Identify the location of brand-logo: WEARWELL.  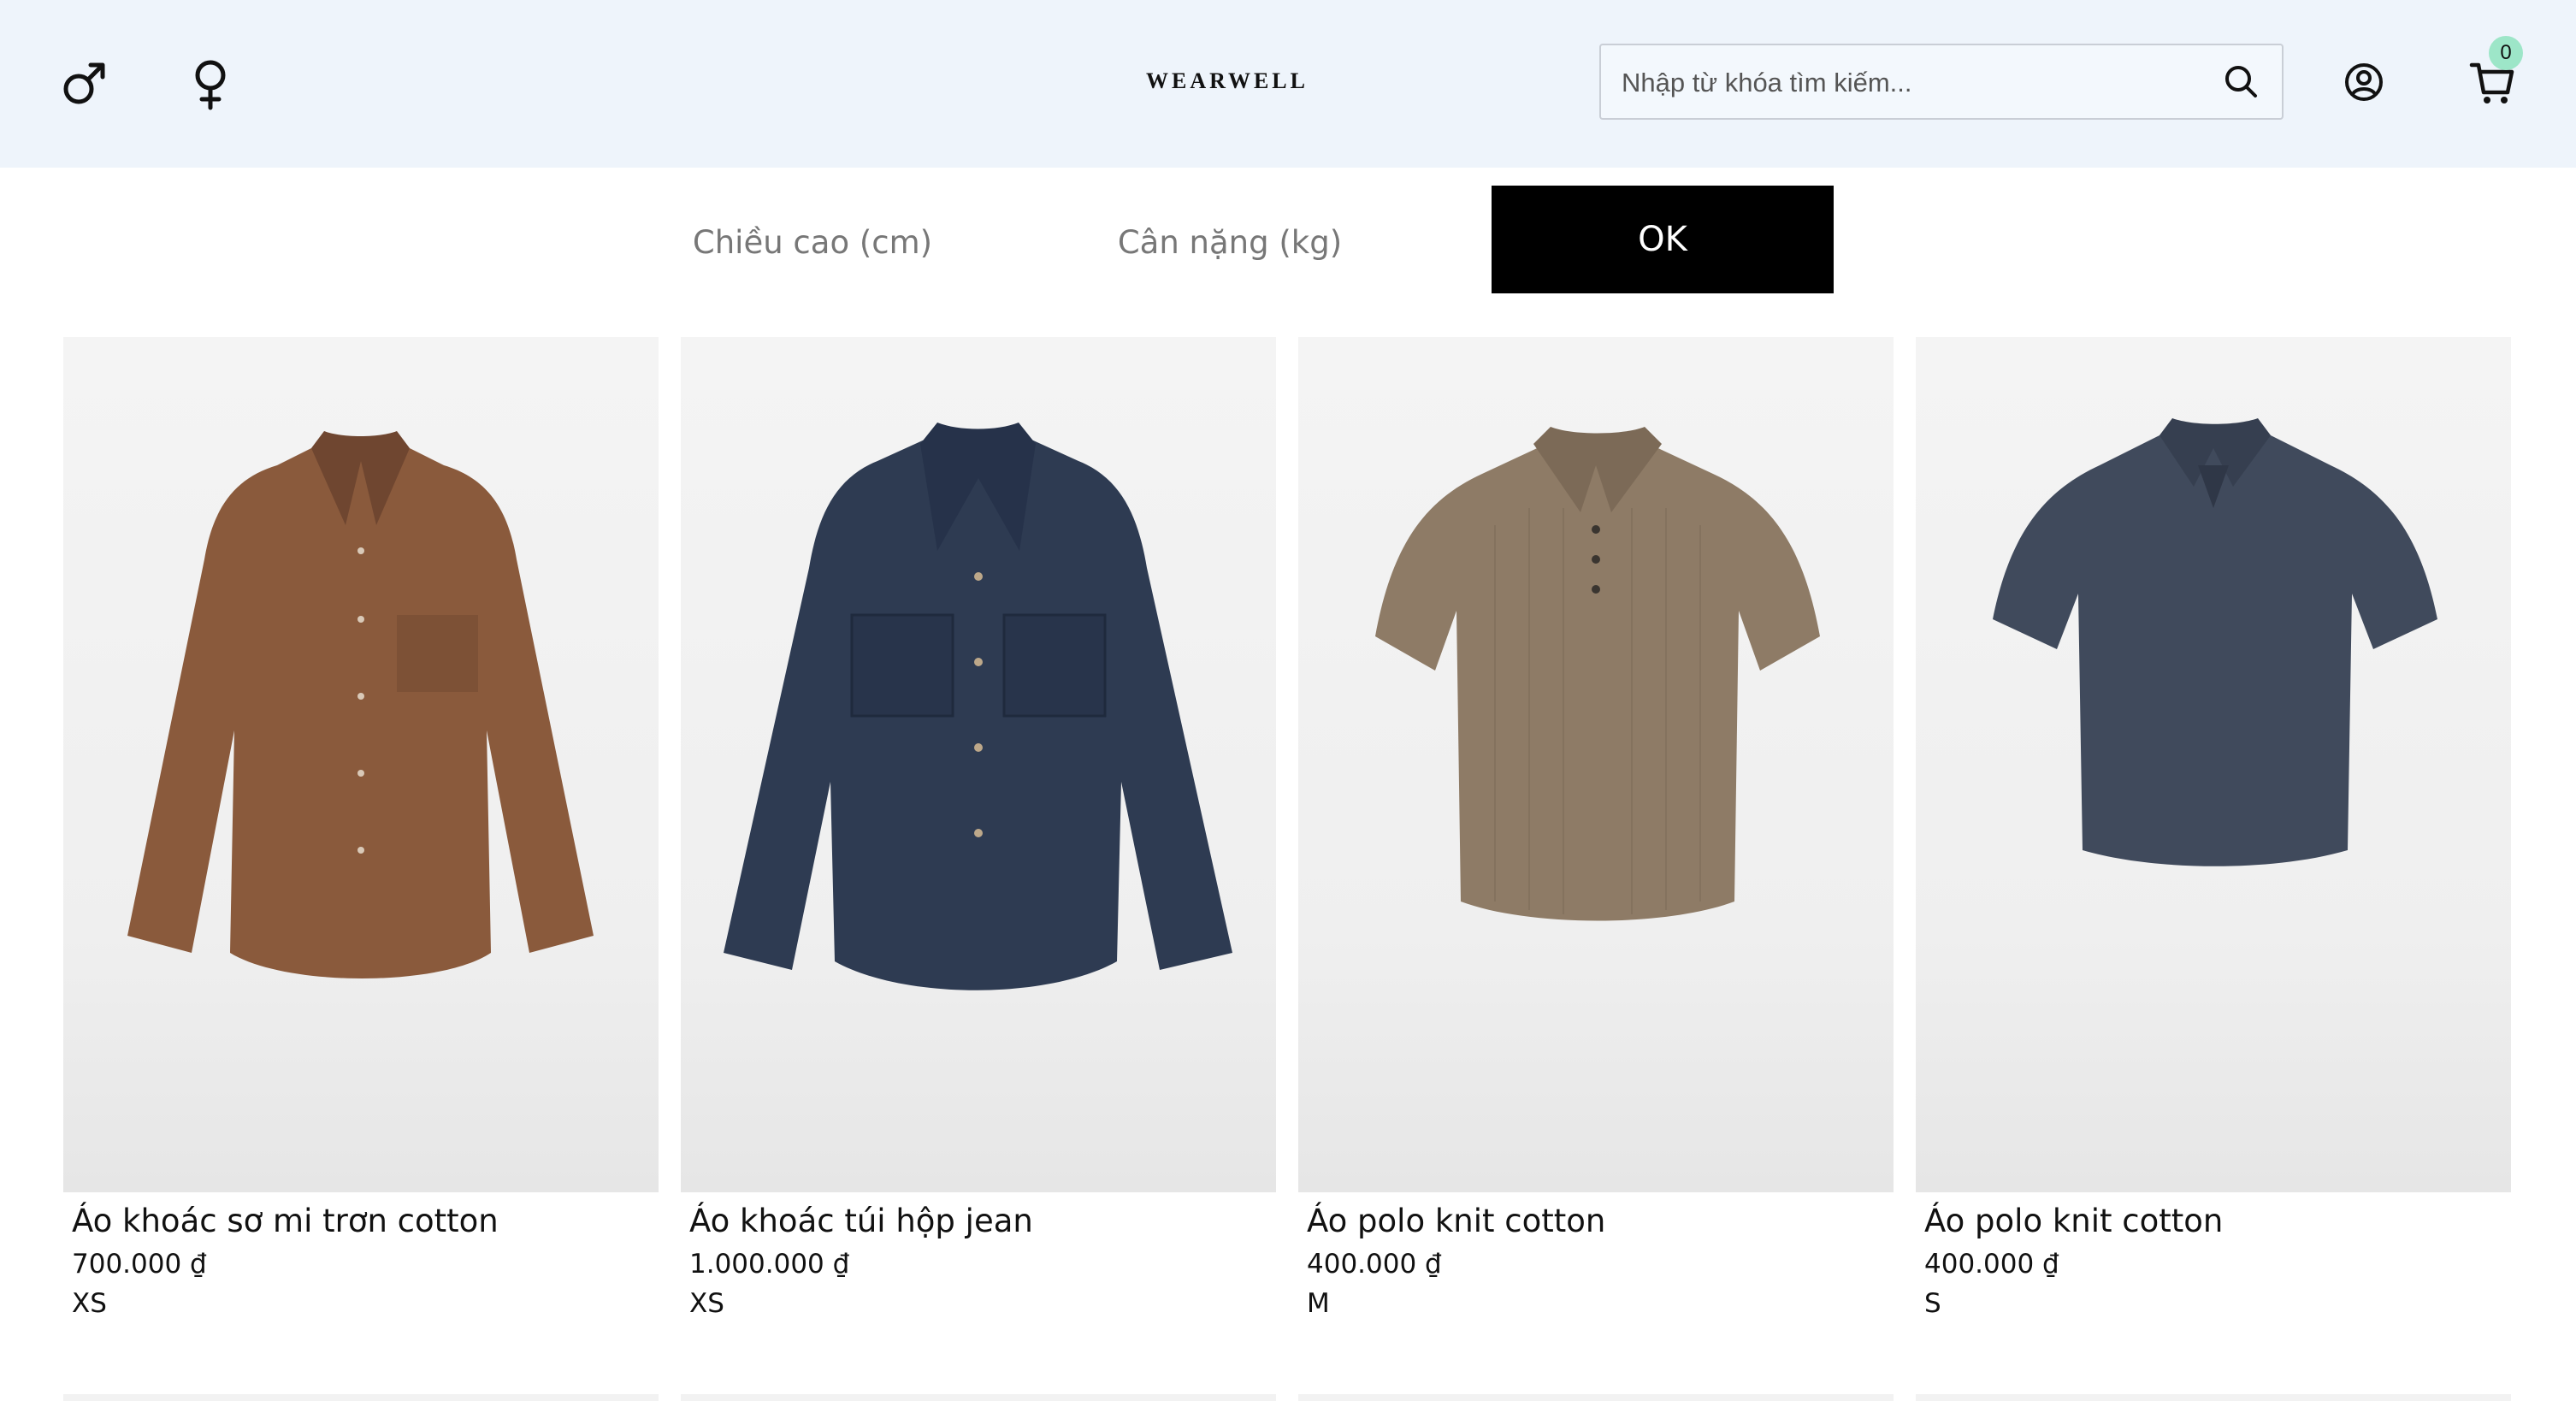
(1227, 81).